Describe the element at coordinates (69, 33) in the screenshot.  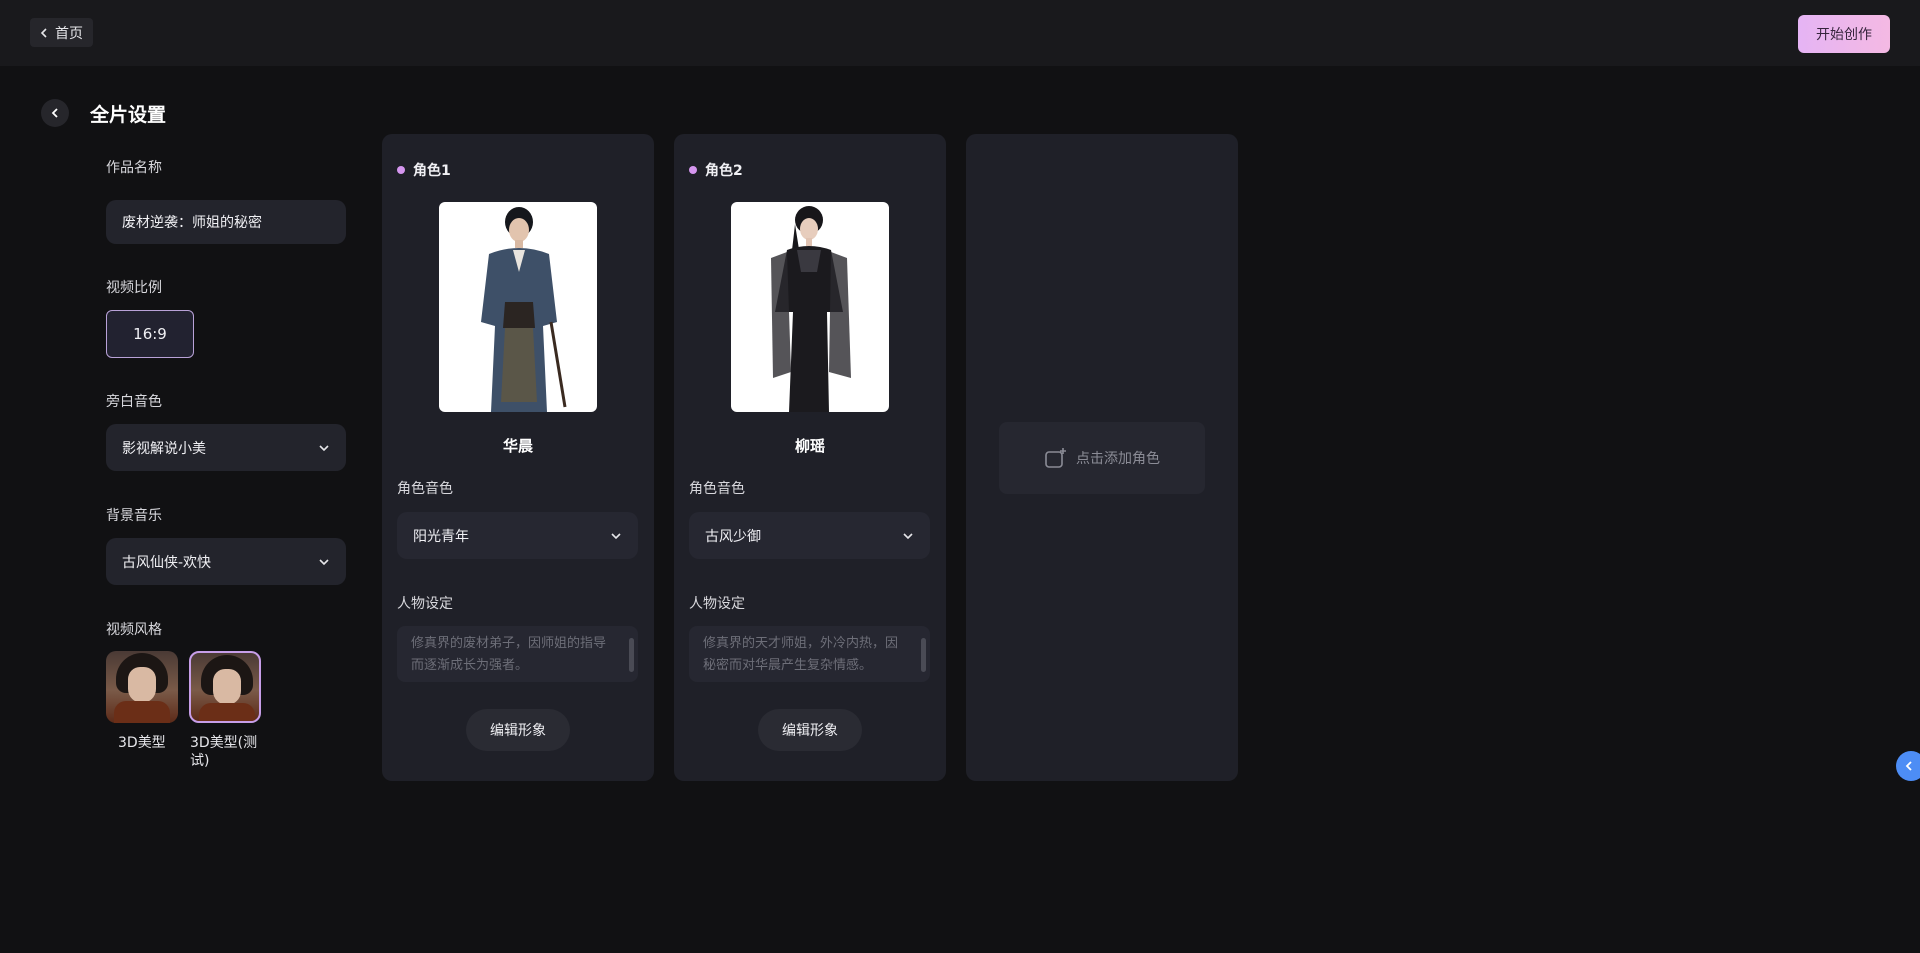
I see `home-label: 首页` at that location.